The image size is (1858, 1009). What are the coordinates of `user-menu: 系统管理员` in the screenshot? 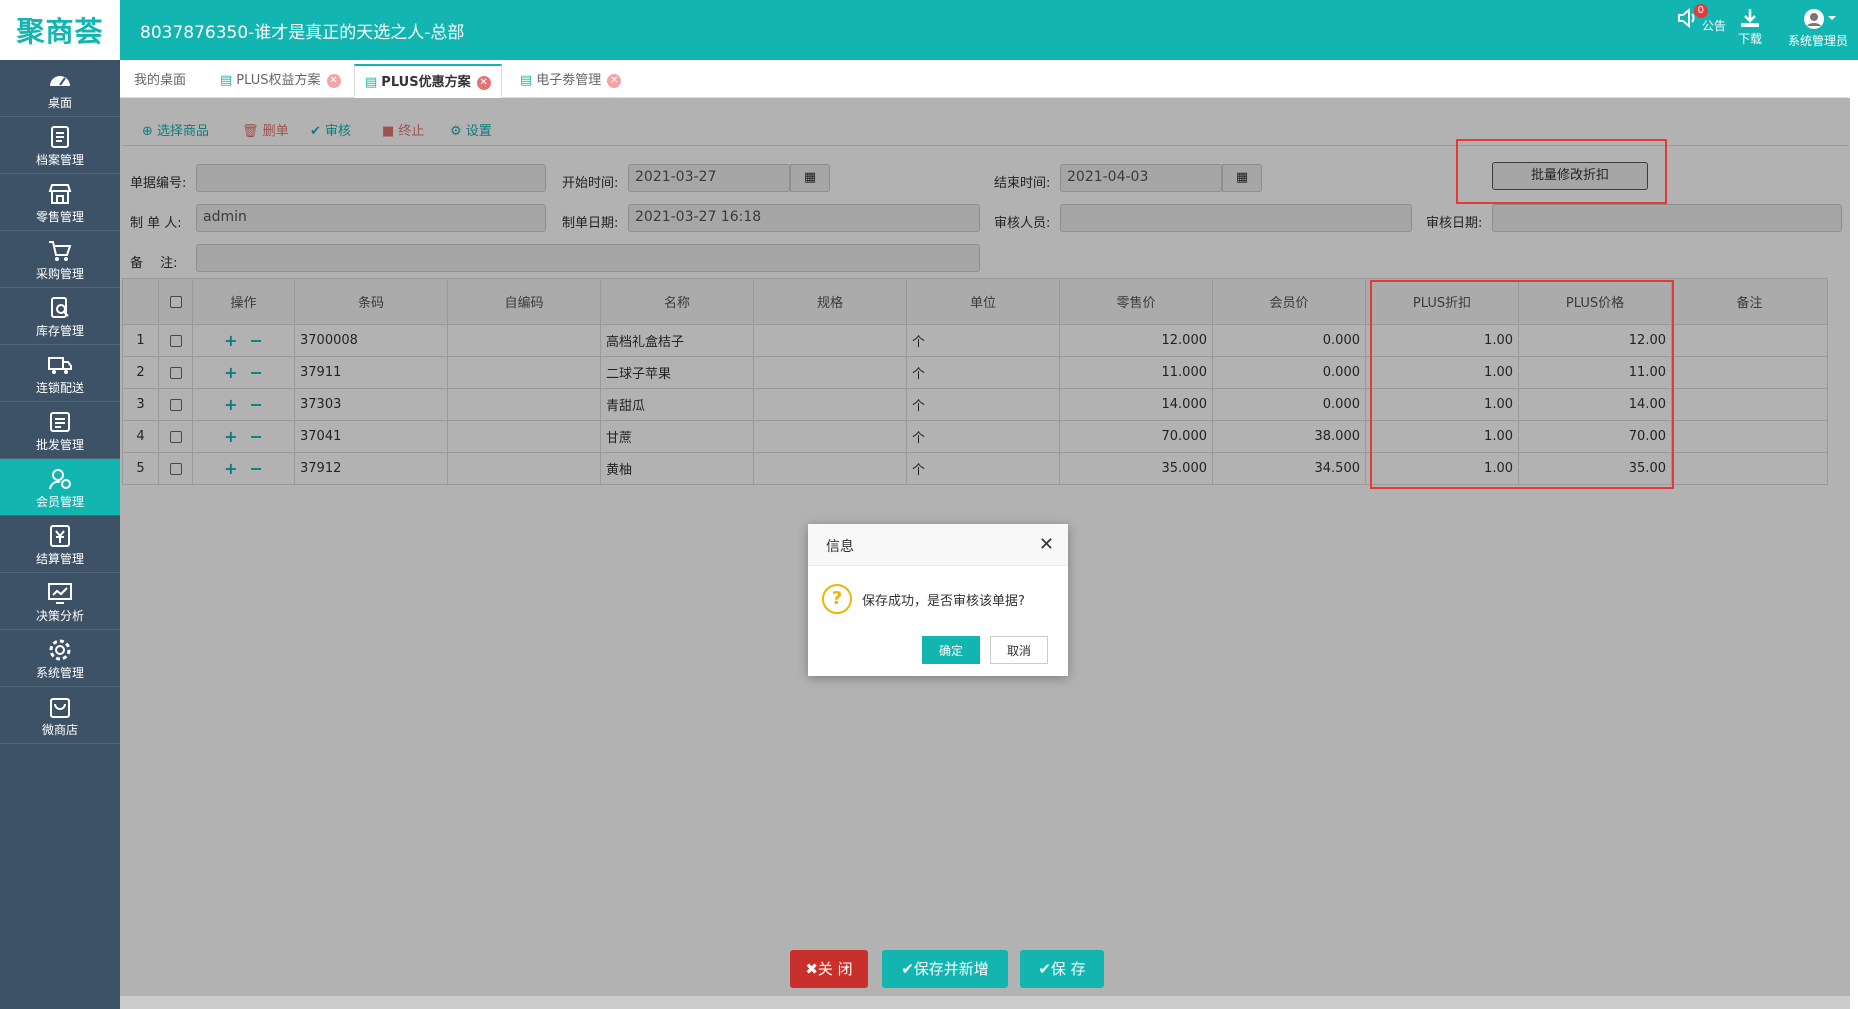 It's located at (1818, 28).